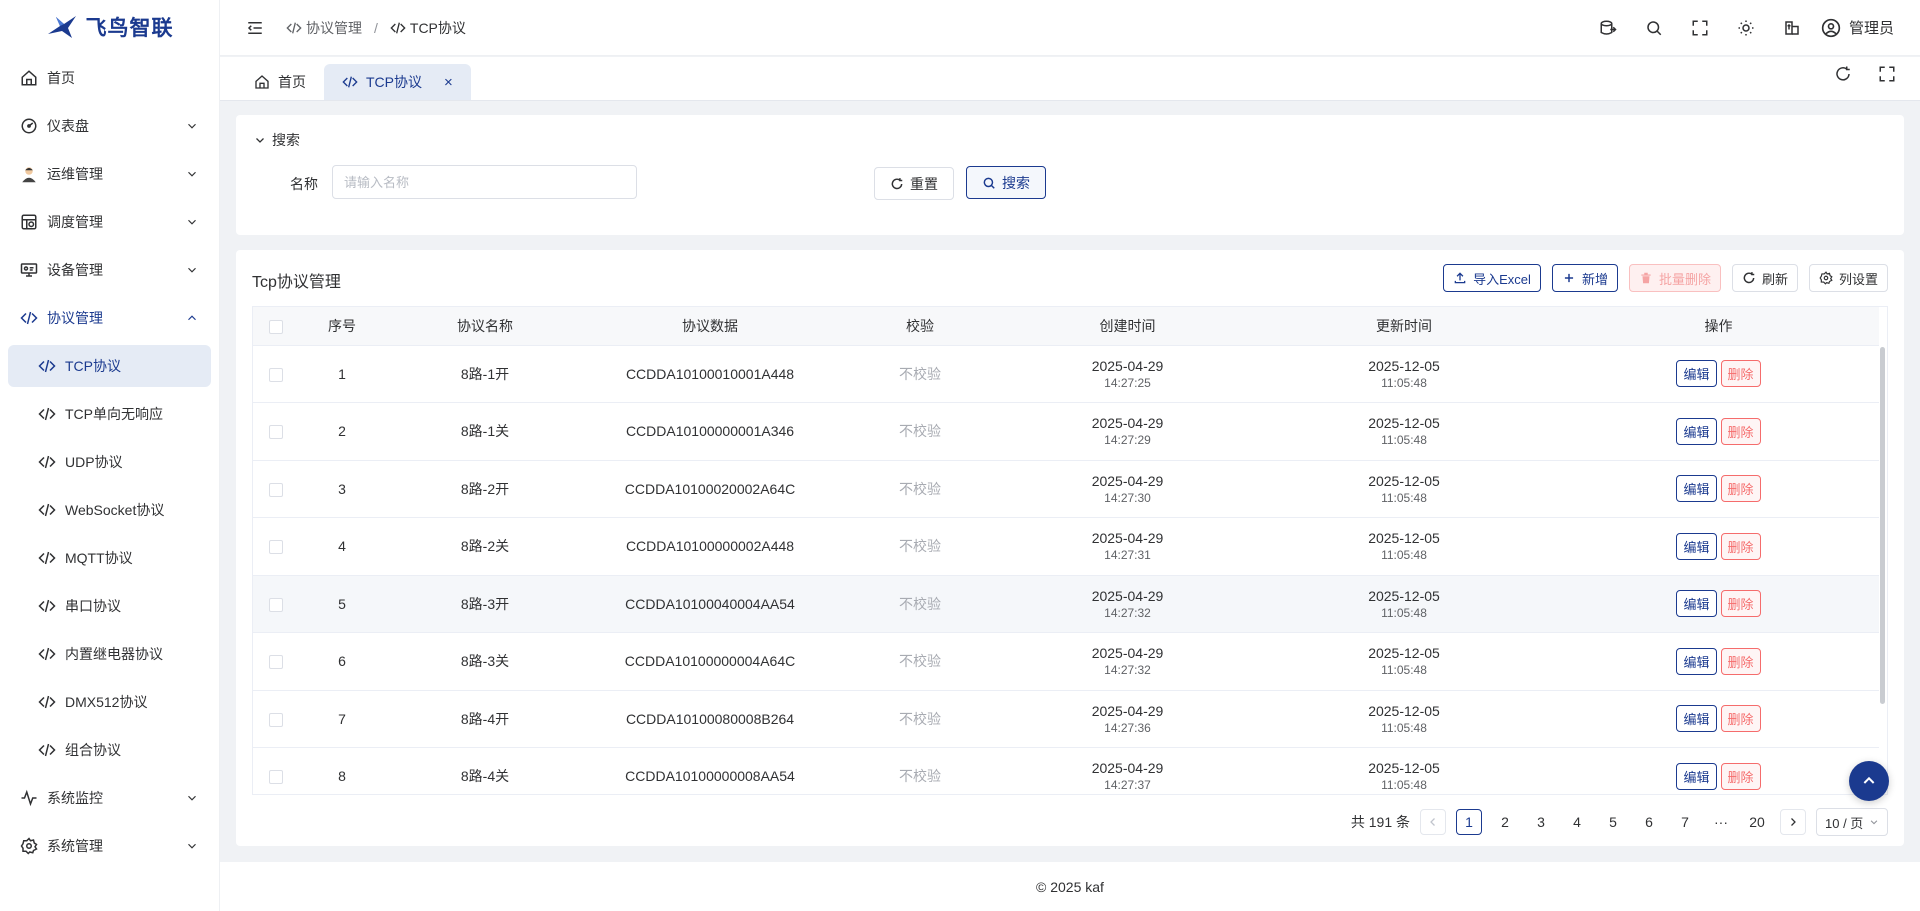  I want to click on column-settings-label: 列设置, so click(1858, 279).